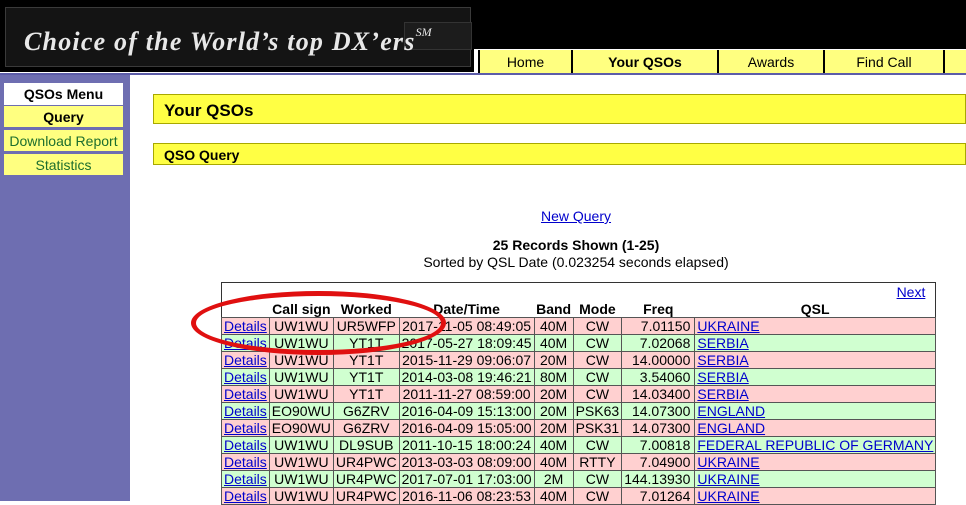  What do you see at coordinates (524, 61) in the screenshot?
I see `nav-home: Home` at bounding box center [524, 61].